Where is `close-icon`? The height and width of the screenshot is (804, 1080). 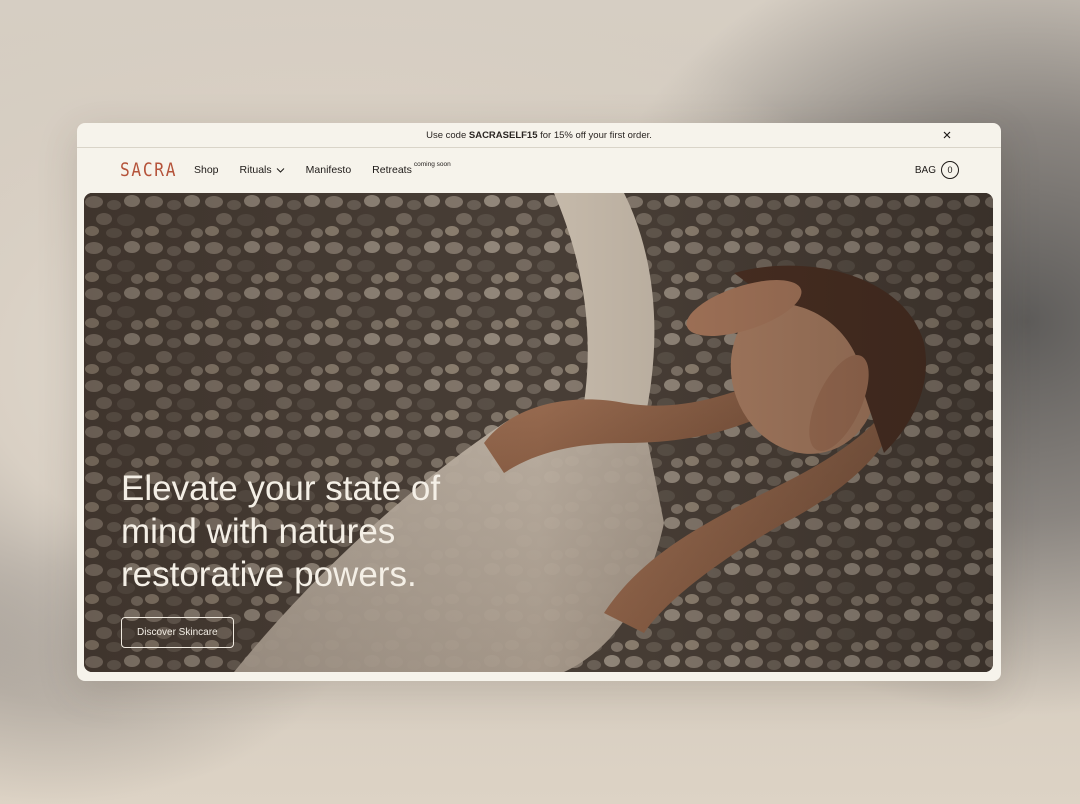 close-icon is located at coordinates (947, 135).